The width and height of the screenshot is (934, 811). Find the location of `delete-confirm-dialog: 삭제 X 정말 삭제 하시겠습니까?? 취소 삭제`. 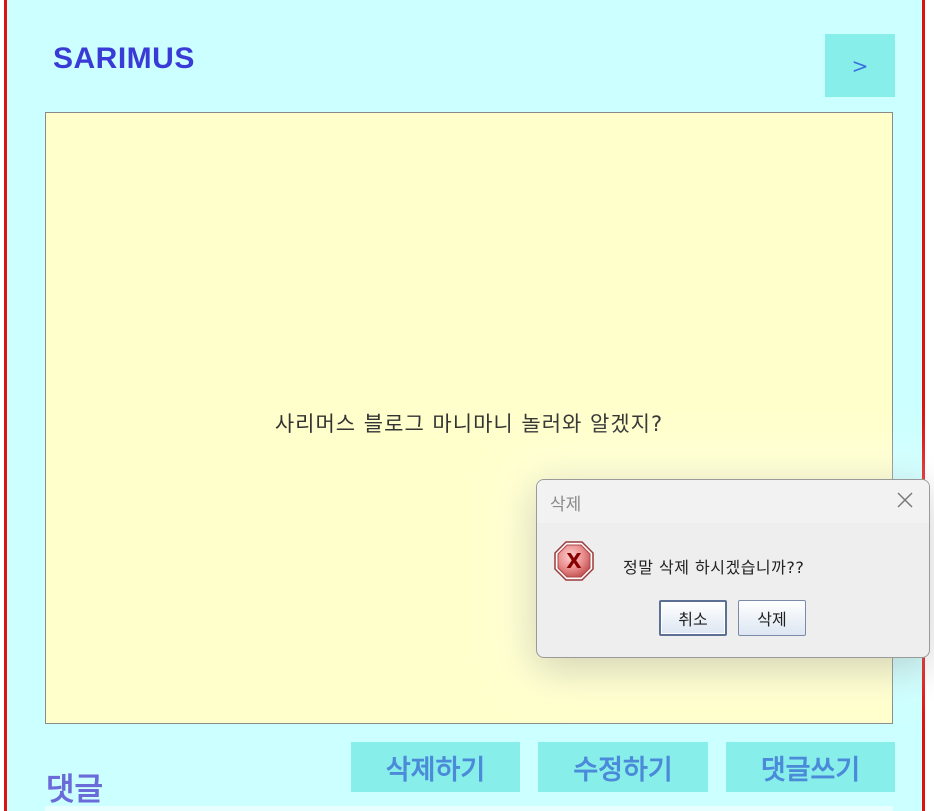

delete-confirm-dialog: 삭제 X 정말 삭제 하시겠습니까?? 취소 삭제 is located at coordinates (733, 568).